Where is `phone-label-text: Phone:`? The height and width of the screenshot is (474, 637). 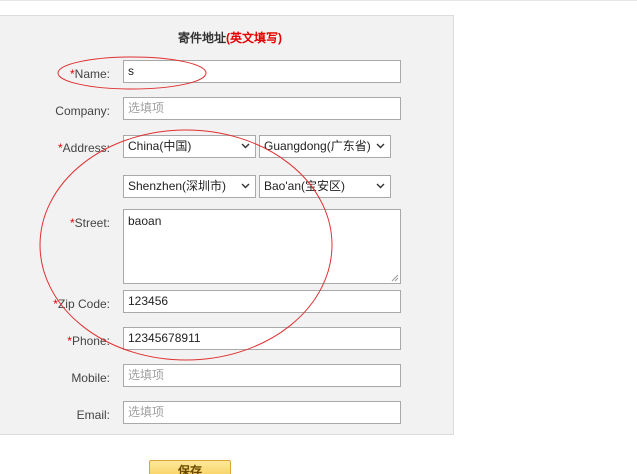 phone-label-text: Phone: is located at coordinates (90, 341).